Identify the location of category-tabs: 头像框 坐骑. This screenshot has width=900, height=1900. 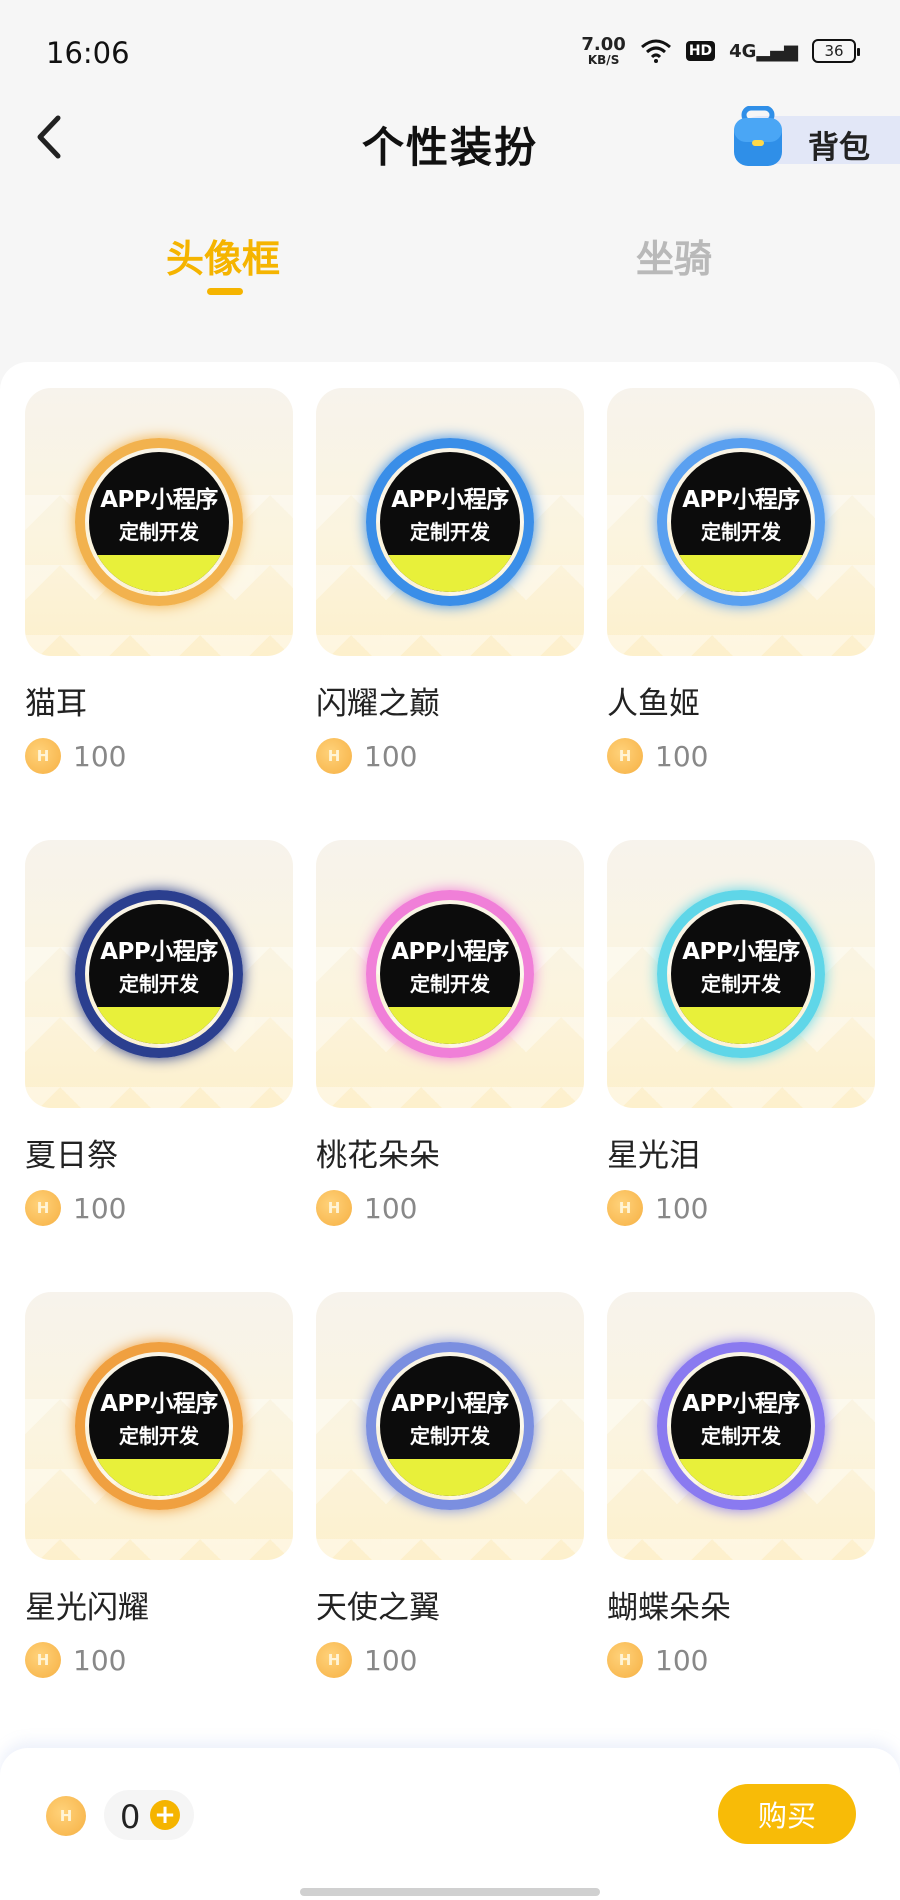
(450, 260).